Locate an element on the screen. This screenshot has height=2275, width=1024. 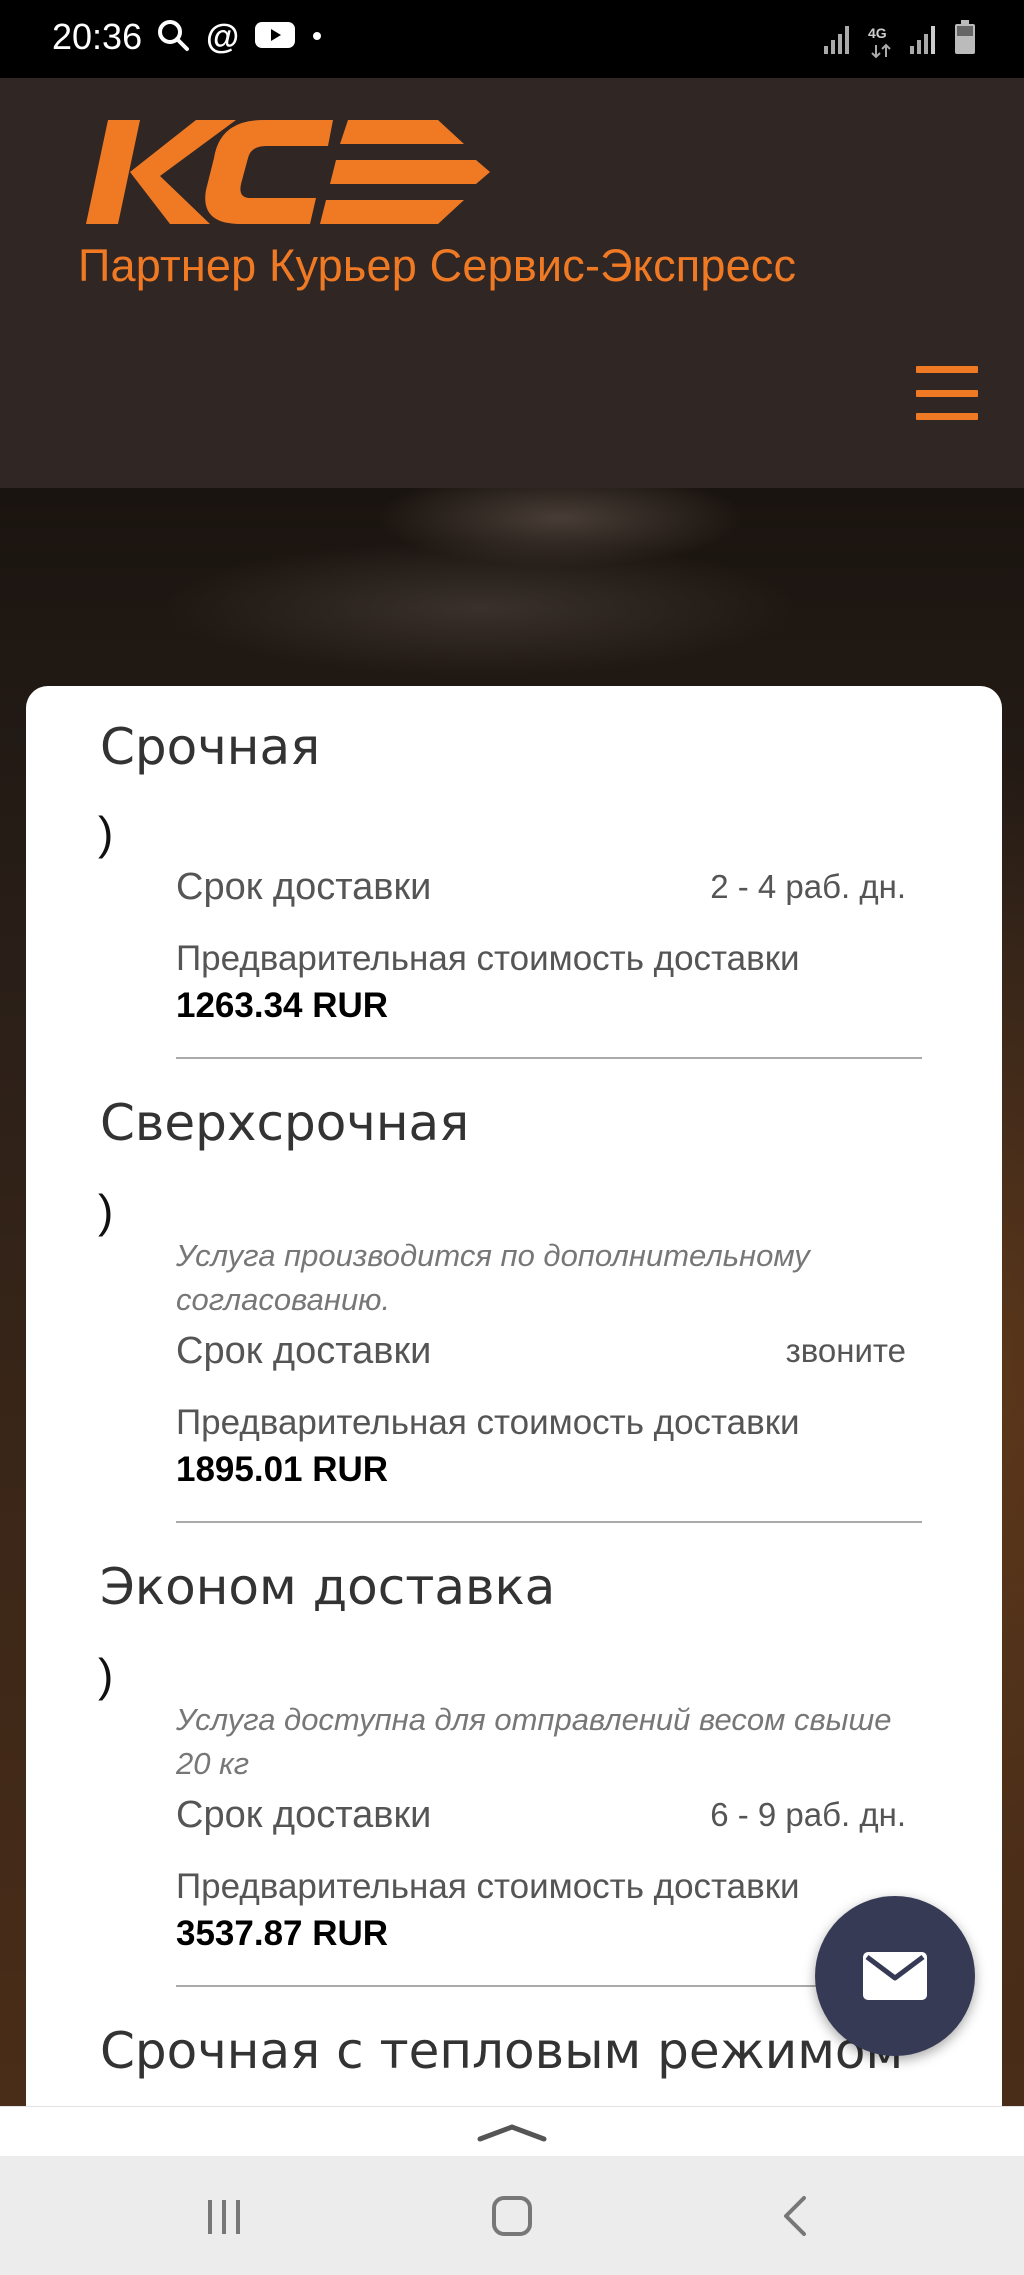
delivery-term-value: 2 - 4 раб. дн. is located at coordinates (808, 886).